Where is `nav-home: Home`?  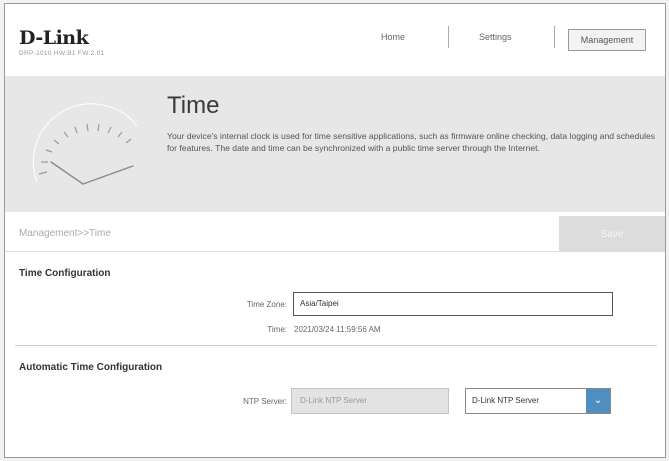
nav-home: Home is located at coordinates (393, 37).